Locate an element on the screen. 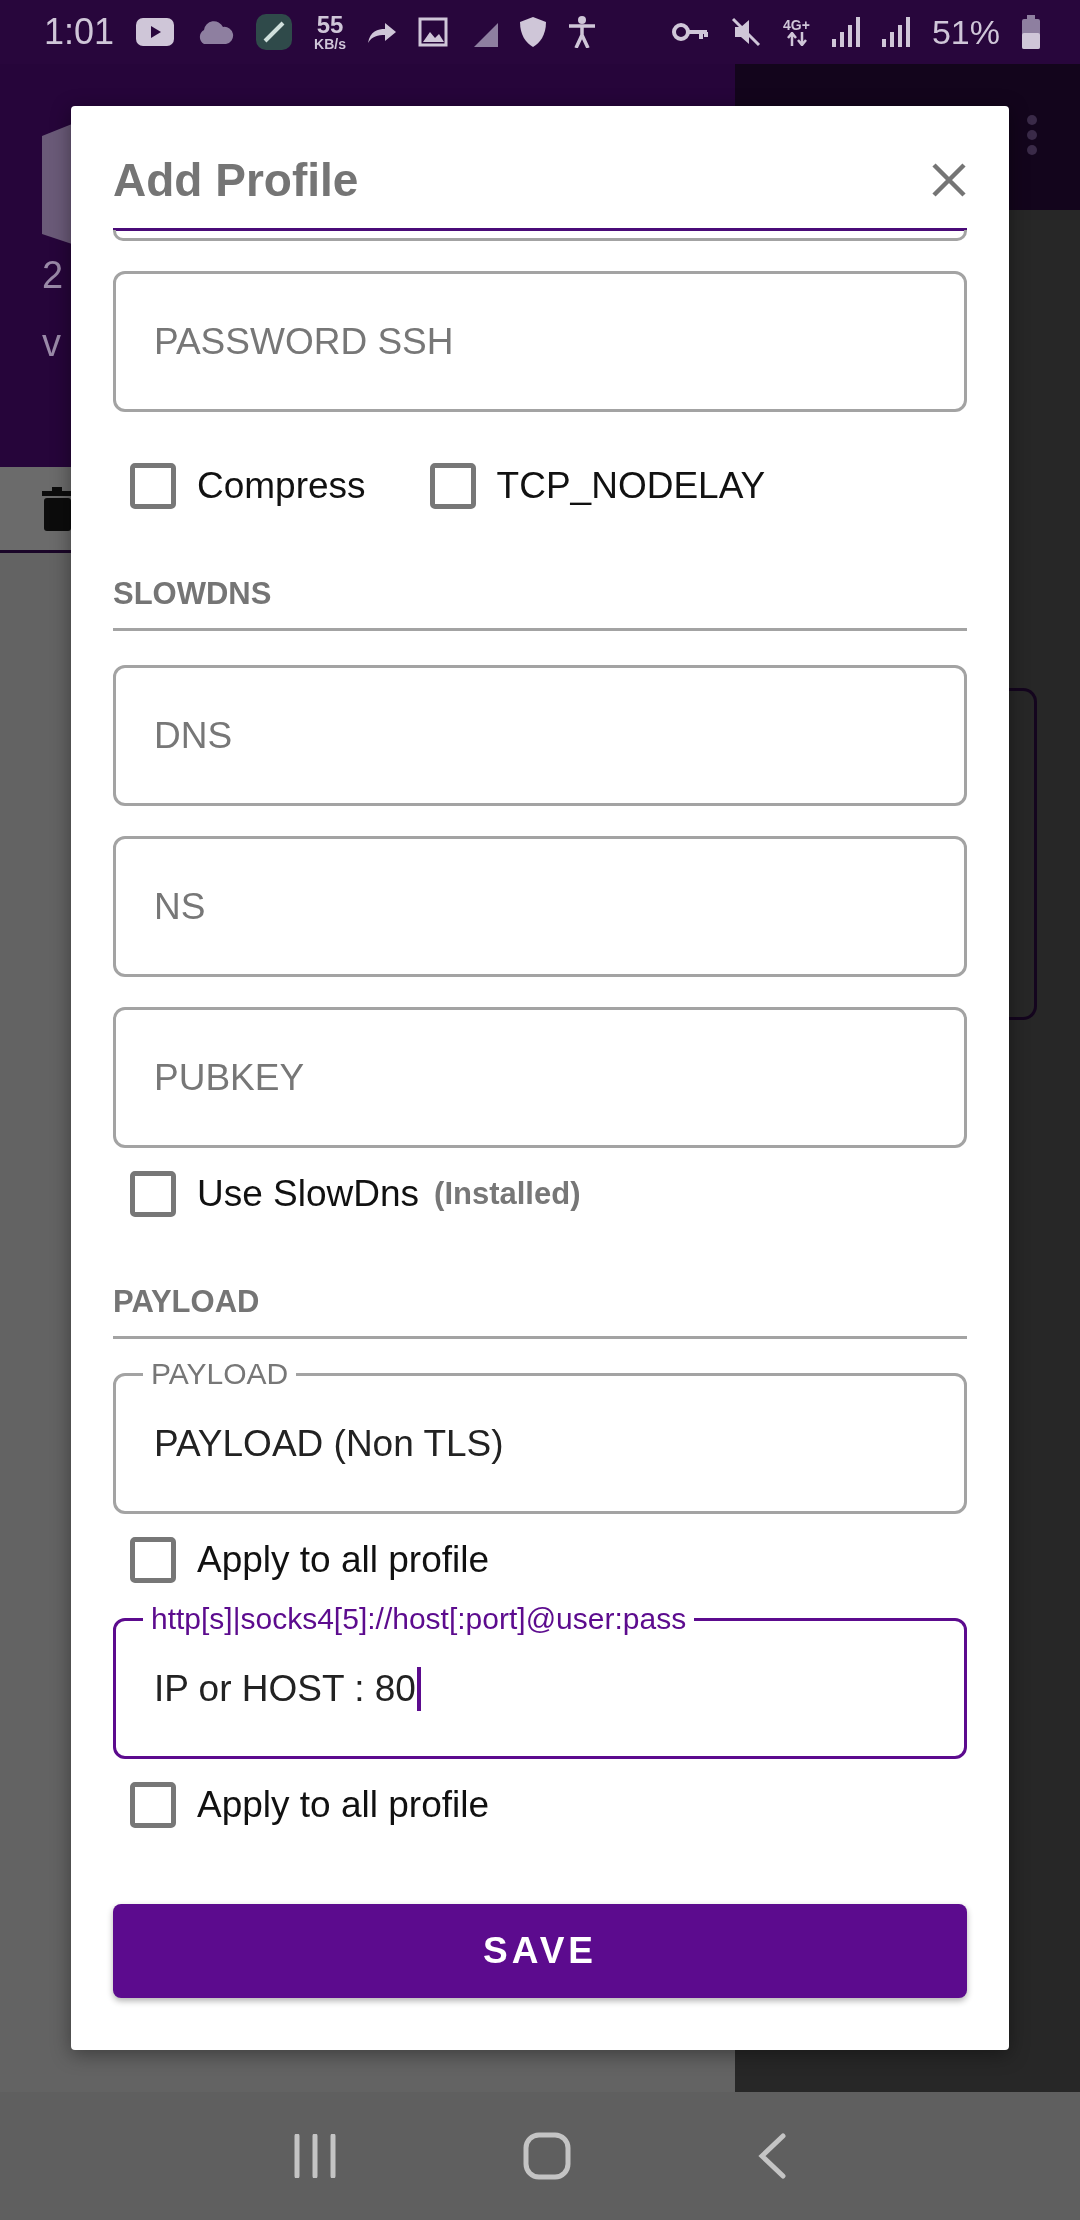 The image size is (1080, 2220). version-text: v is located at coordinates (51, 343).